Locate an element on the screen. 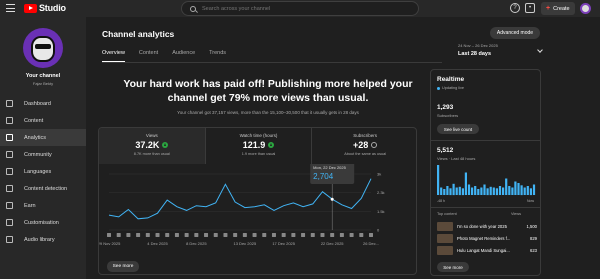 Image resolution: width=600 pixels, height=279 pixels. top-content-item: Hulu Langat Mandi Sungai... 623 is located at coordinates (487, 250).